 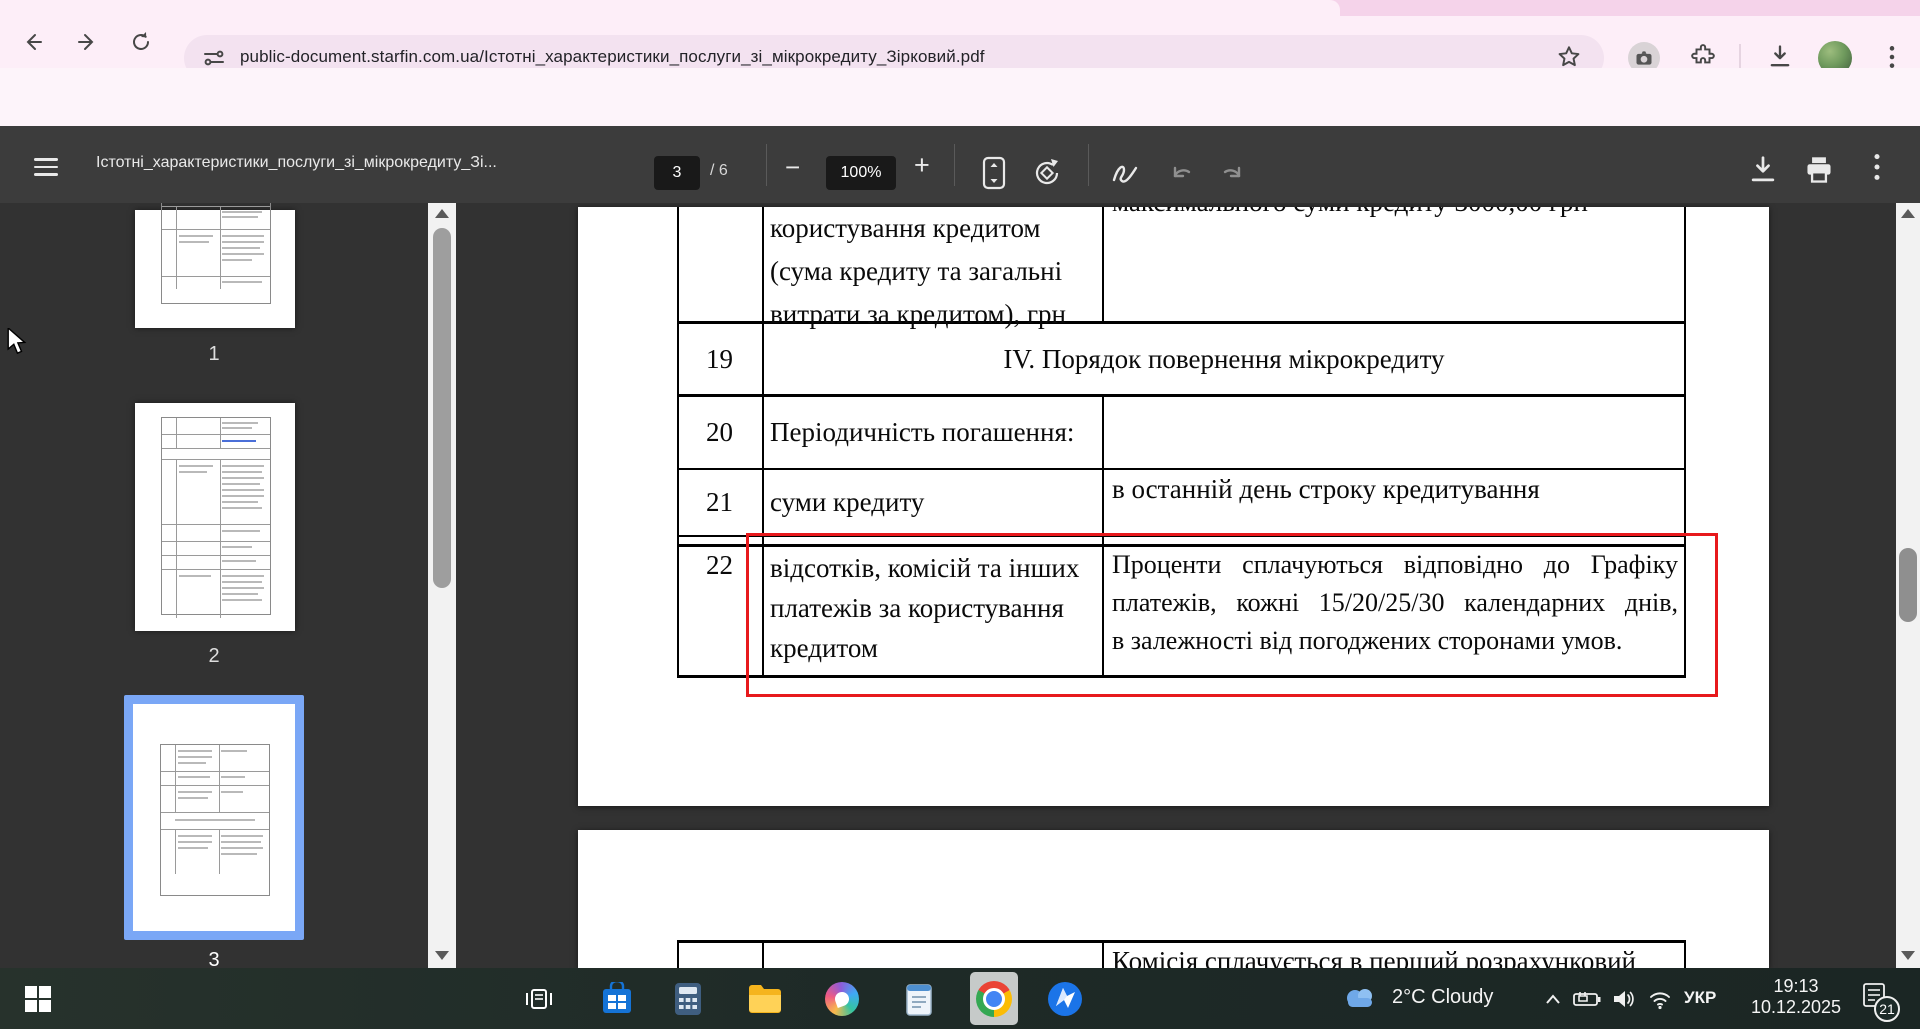 I want to click on fit-page-icon, so click(x=994, y=175).